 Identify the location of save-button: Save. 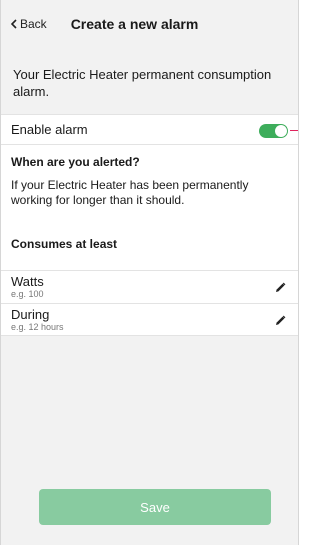
(155, 507).